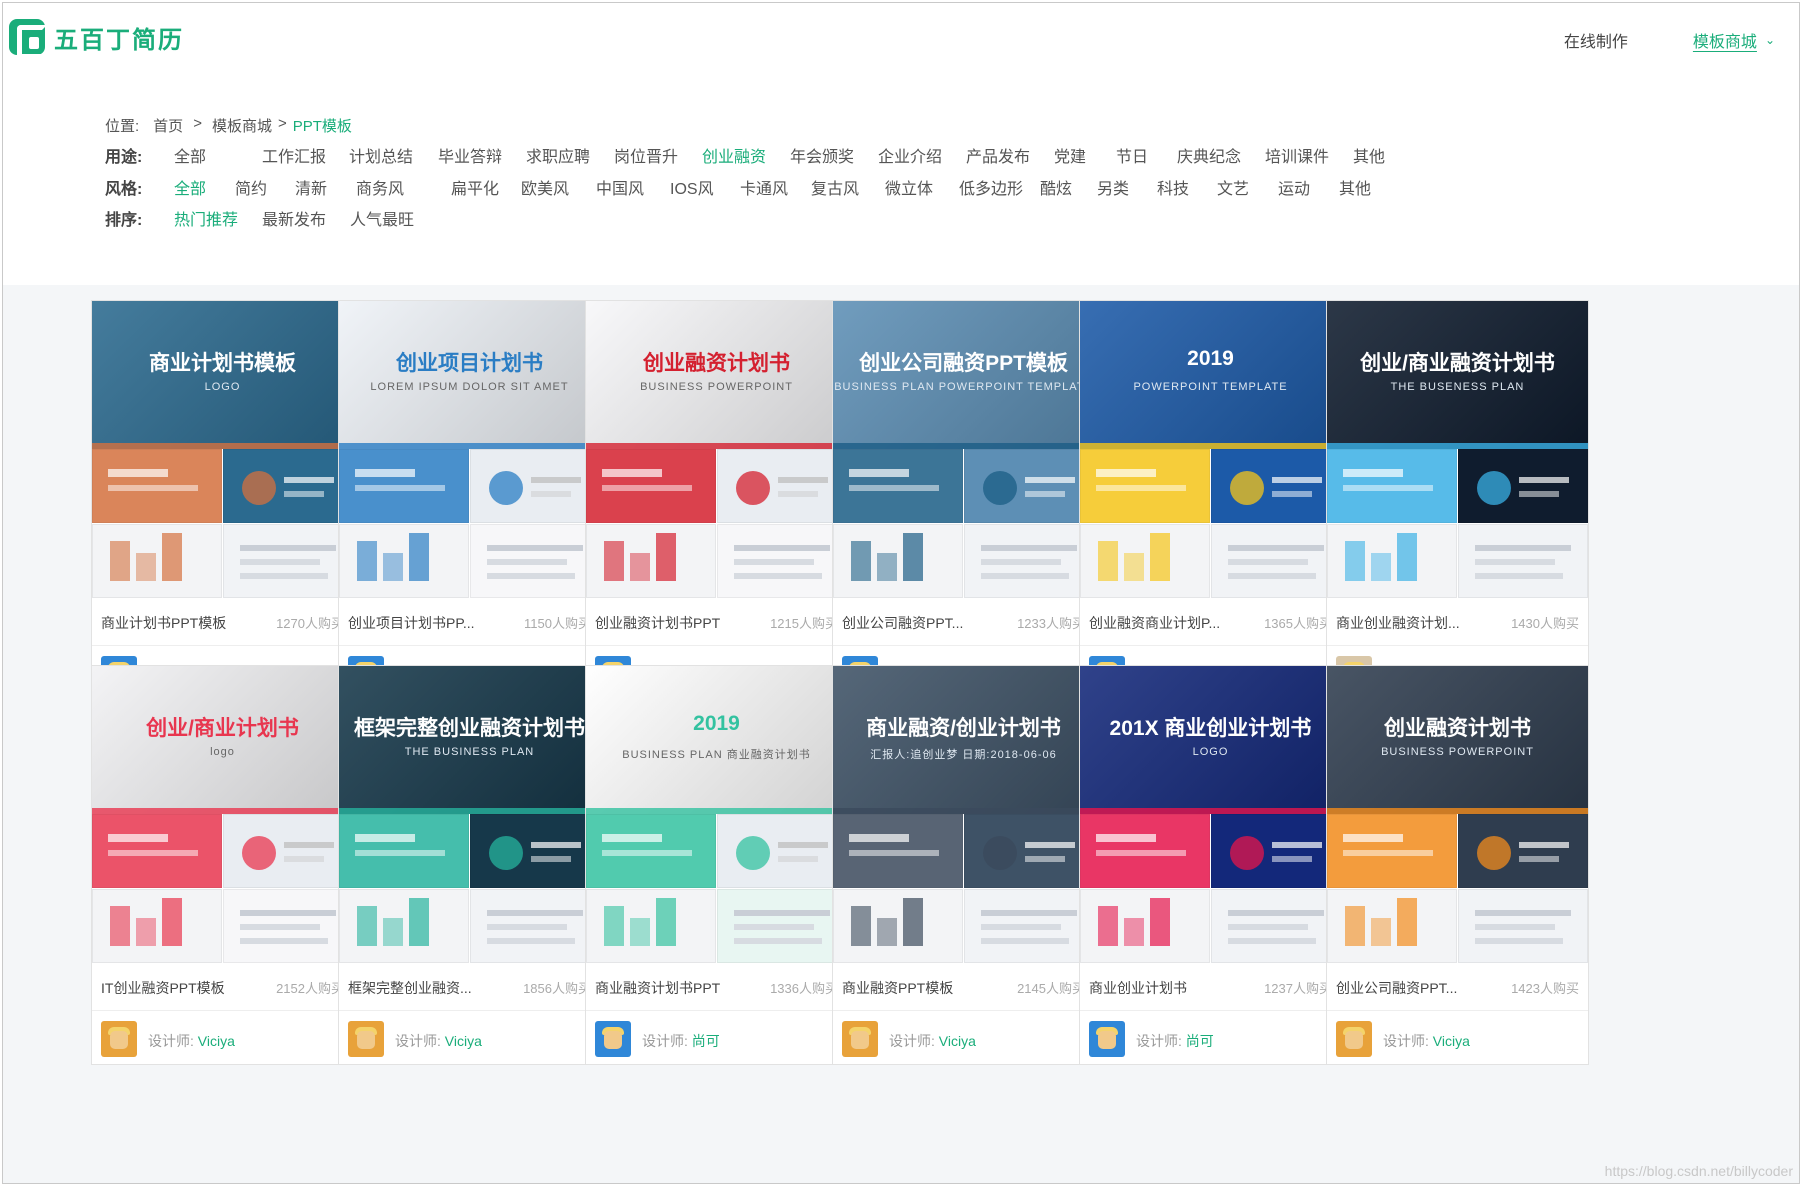  Describe the element at coordinates (1085, 155) in the screenshot. I see `filter-option-purpose: 党建` at that location.